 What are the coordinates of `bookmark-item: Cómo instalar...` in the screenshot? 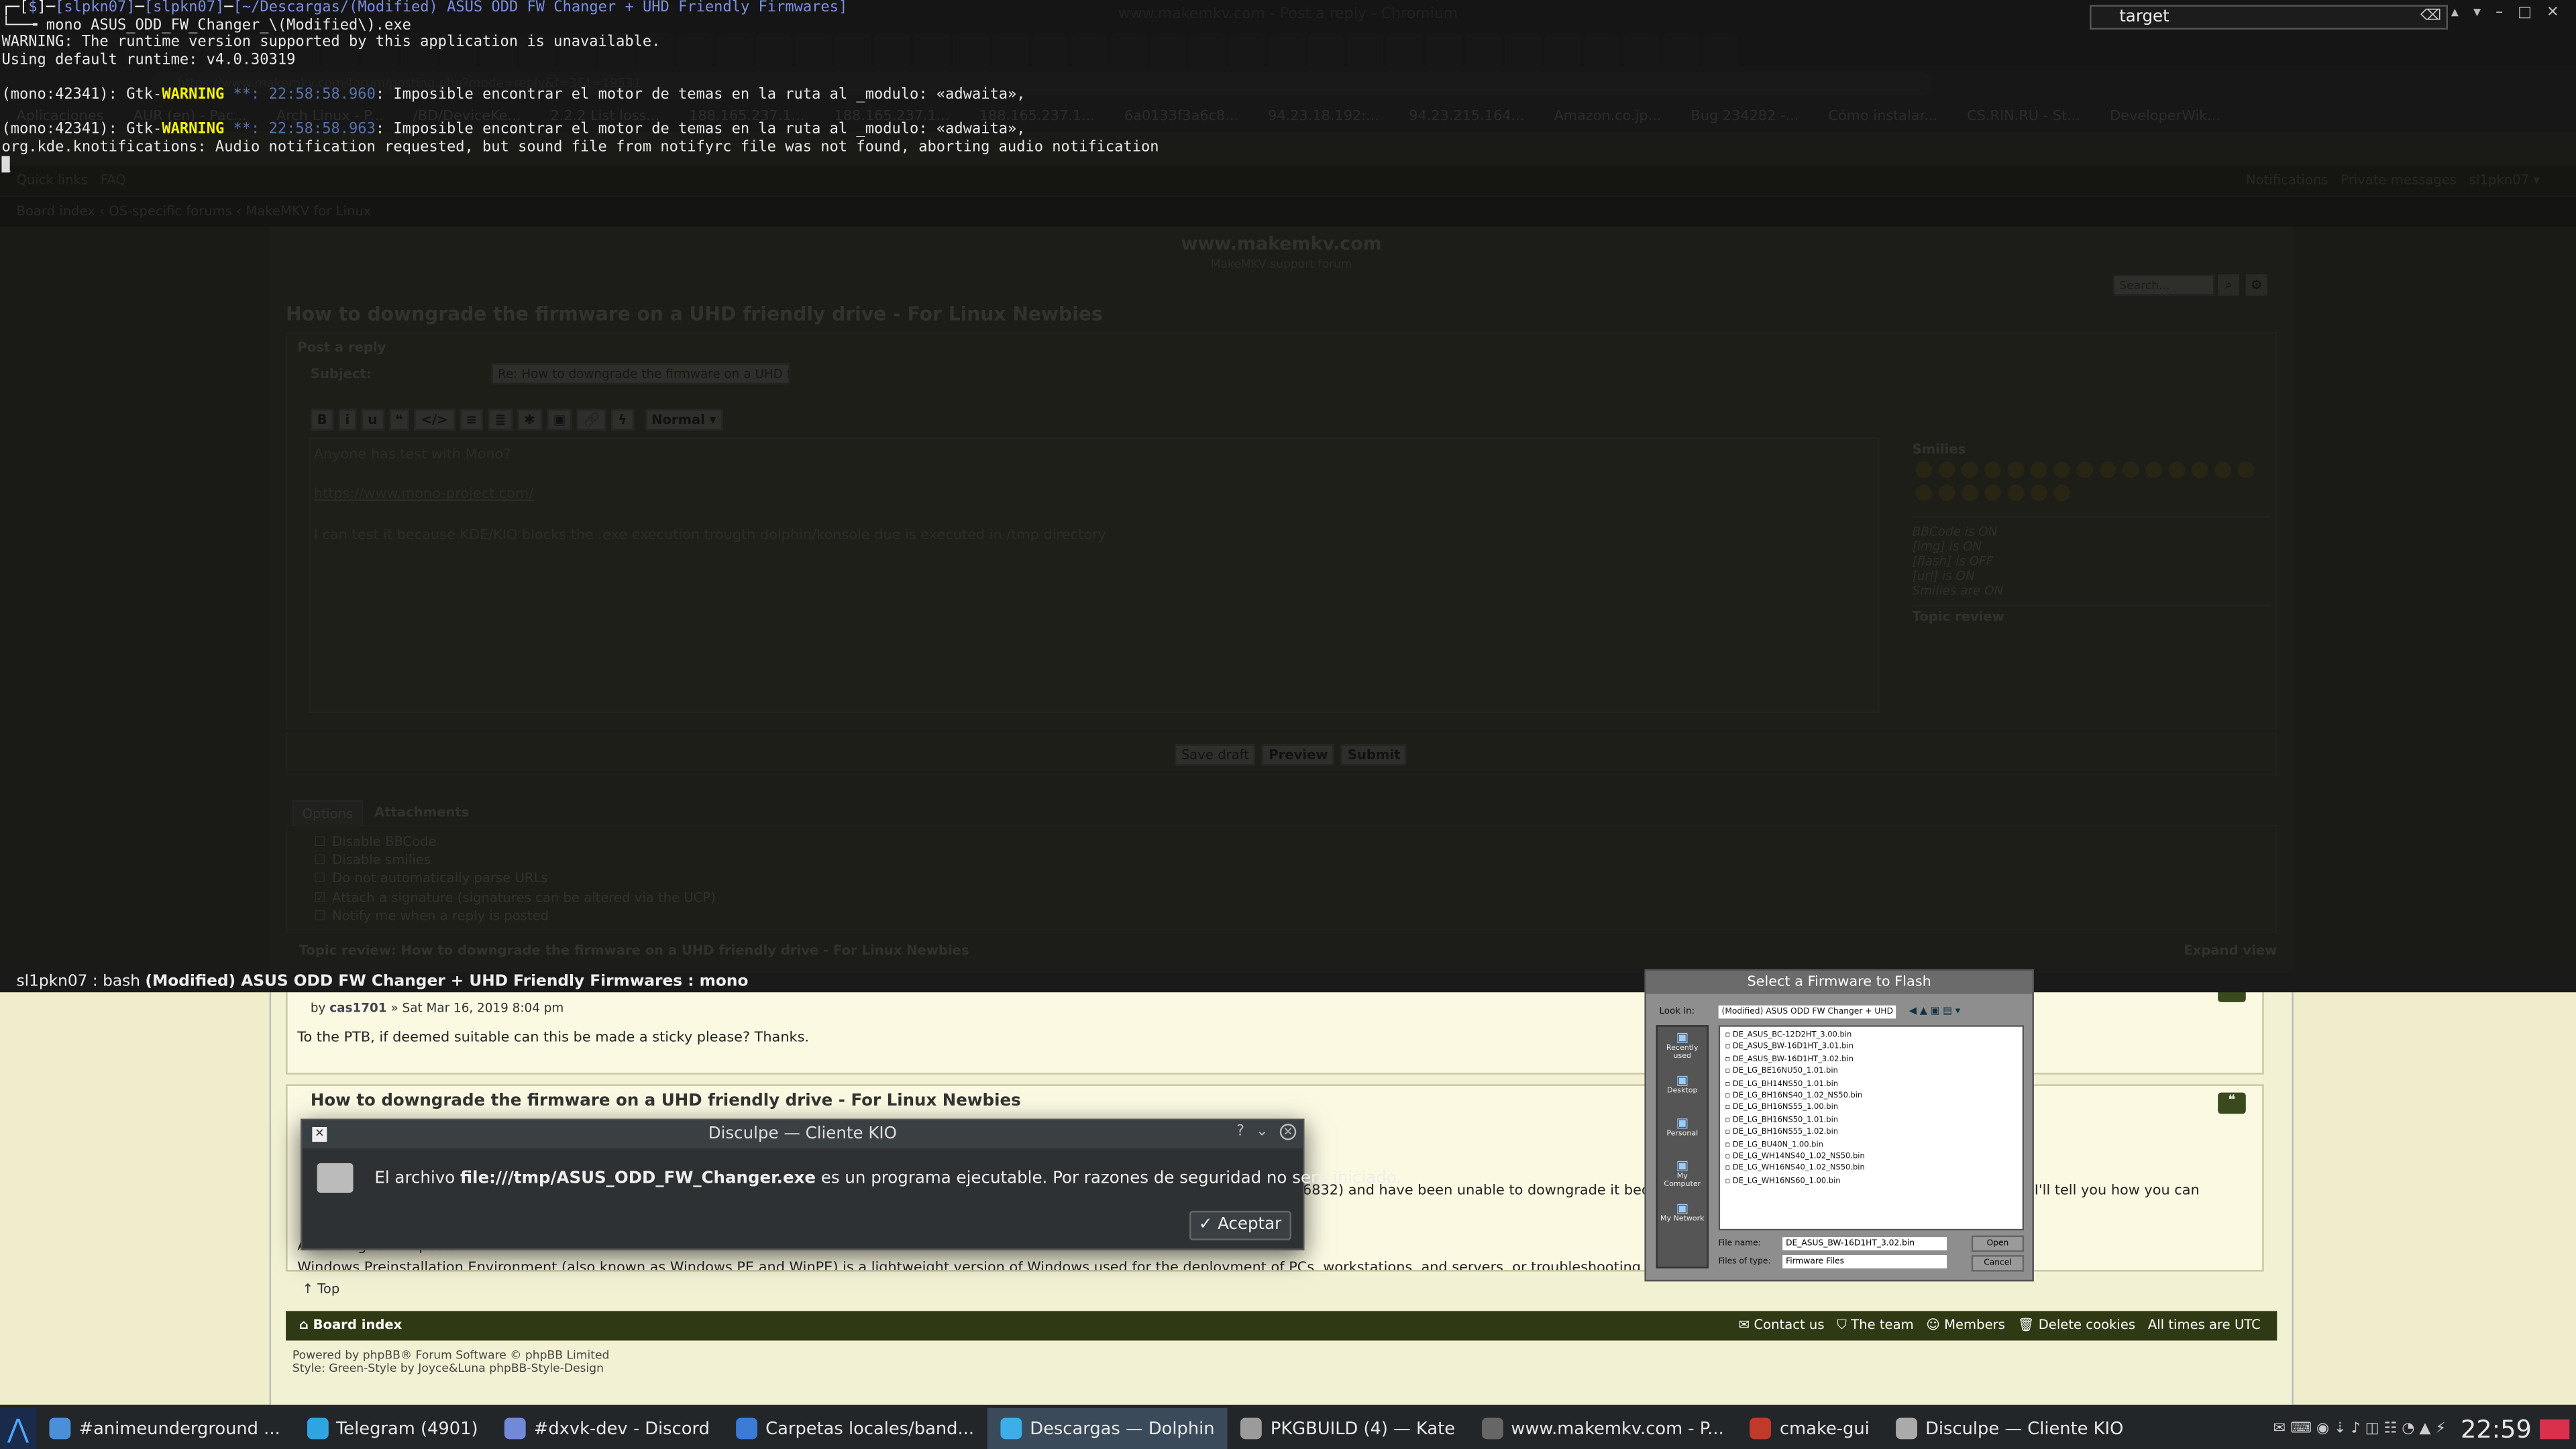 It's located at (1882, 117).